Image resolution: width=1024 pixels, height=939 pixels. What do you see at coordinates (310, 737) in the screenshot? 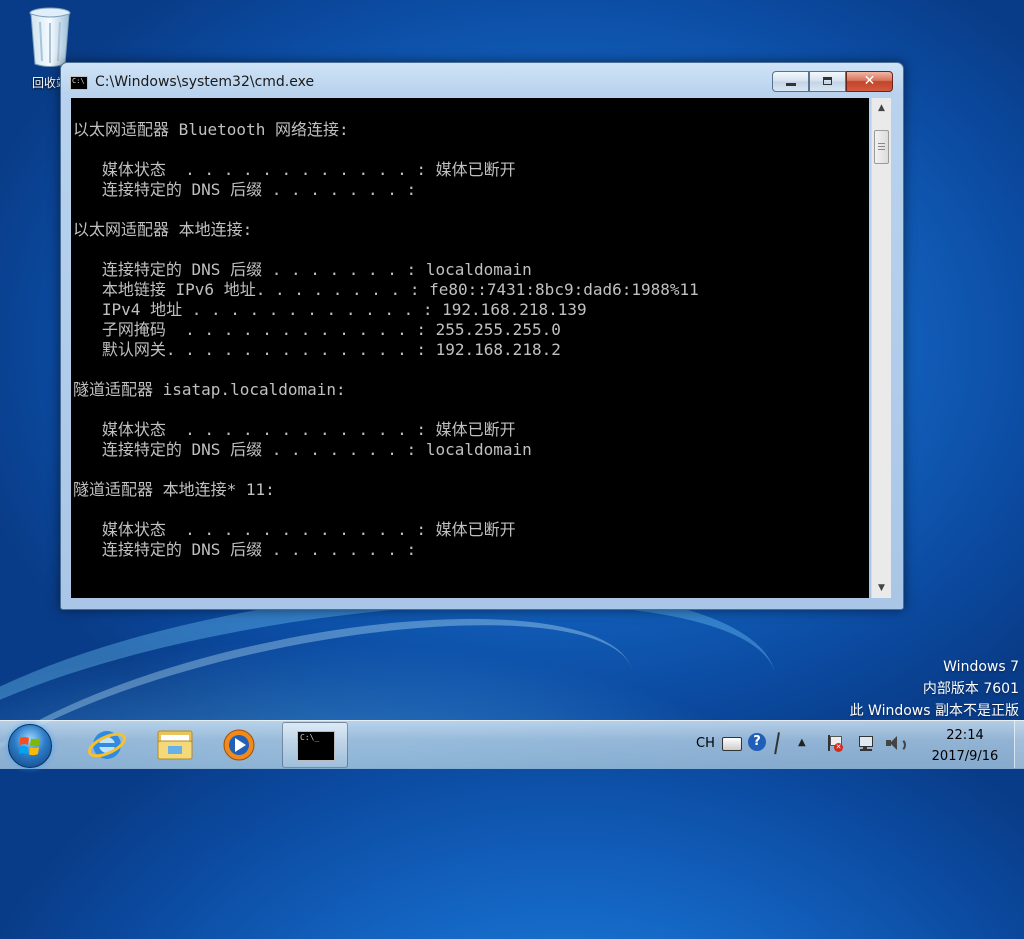
I see `command-prompt-icon-text: C:\_` at bounding box center [310, 737].